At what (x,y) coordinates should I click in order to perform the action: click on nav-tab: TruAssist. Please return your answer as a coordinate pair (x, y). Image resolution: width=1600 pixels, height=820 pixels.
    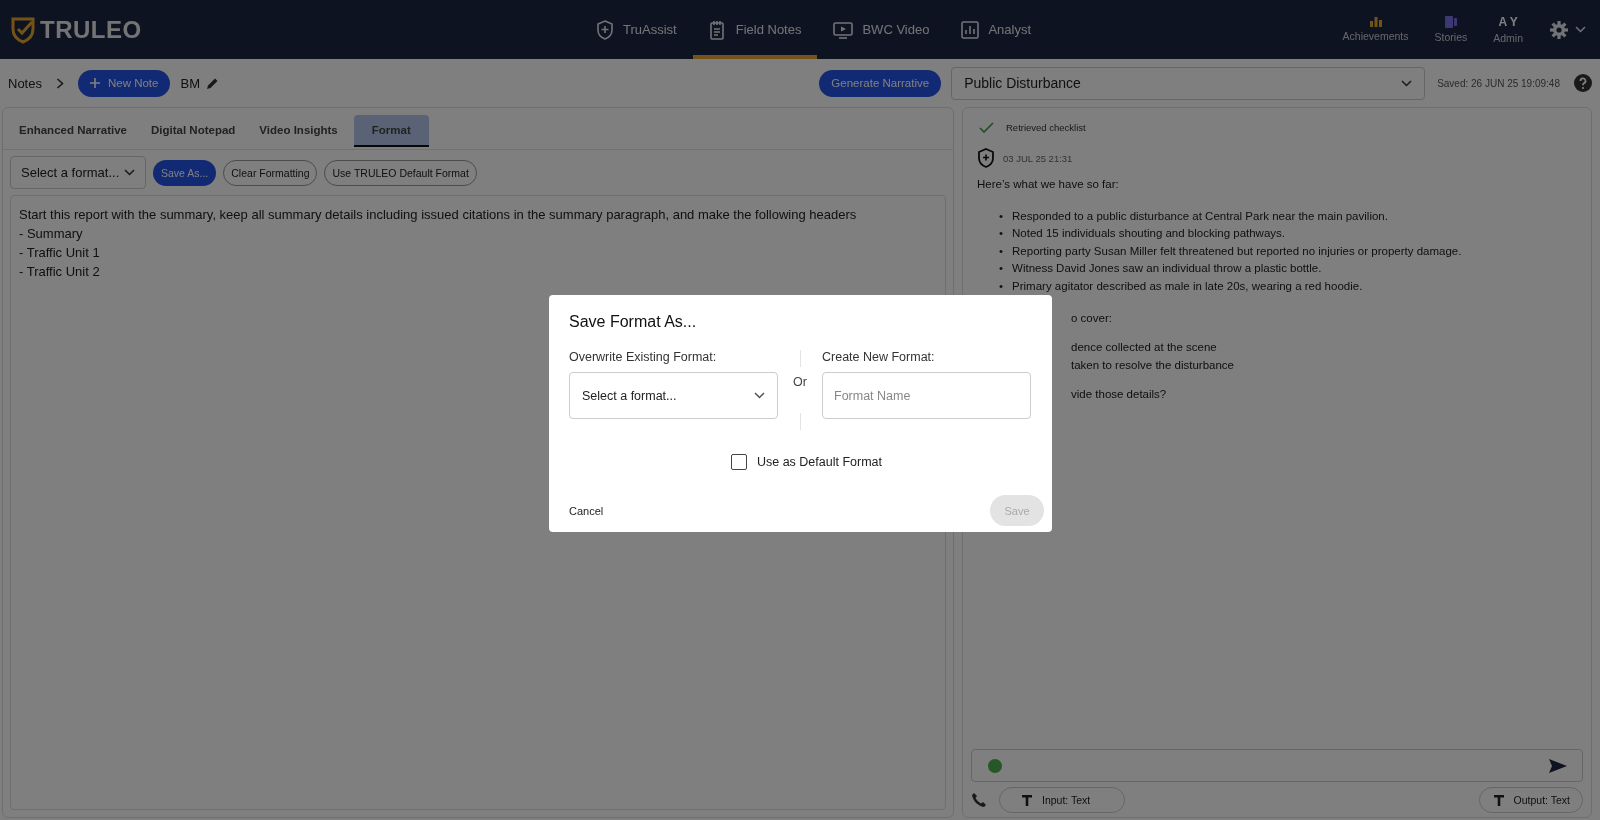
    Looking at the image, I should click on (636, 29).